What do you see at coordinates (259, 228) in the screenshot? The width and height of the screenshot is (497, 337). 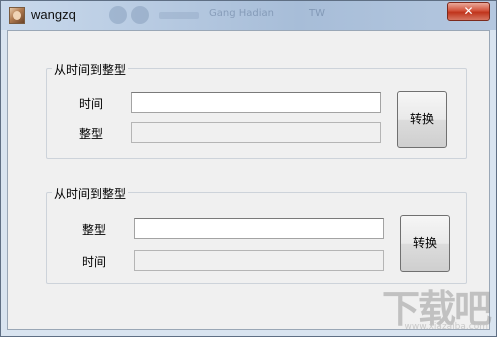 I see `int-input` at bounding box center [259, 228].